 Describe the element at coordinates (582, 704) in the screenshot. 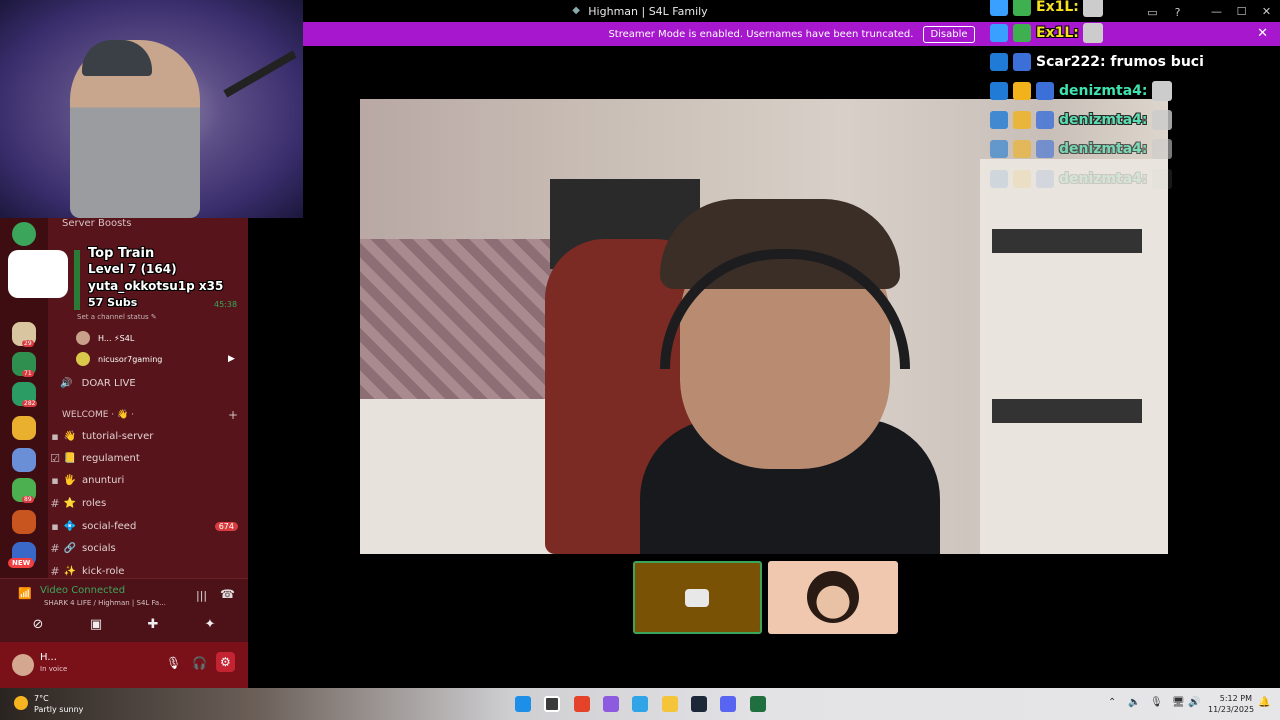

I see `brave-browser-icon` at that location.